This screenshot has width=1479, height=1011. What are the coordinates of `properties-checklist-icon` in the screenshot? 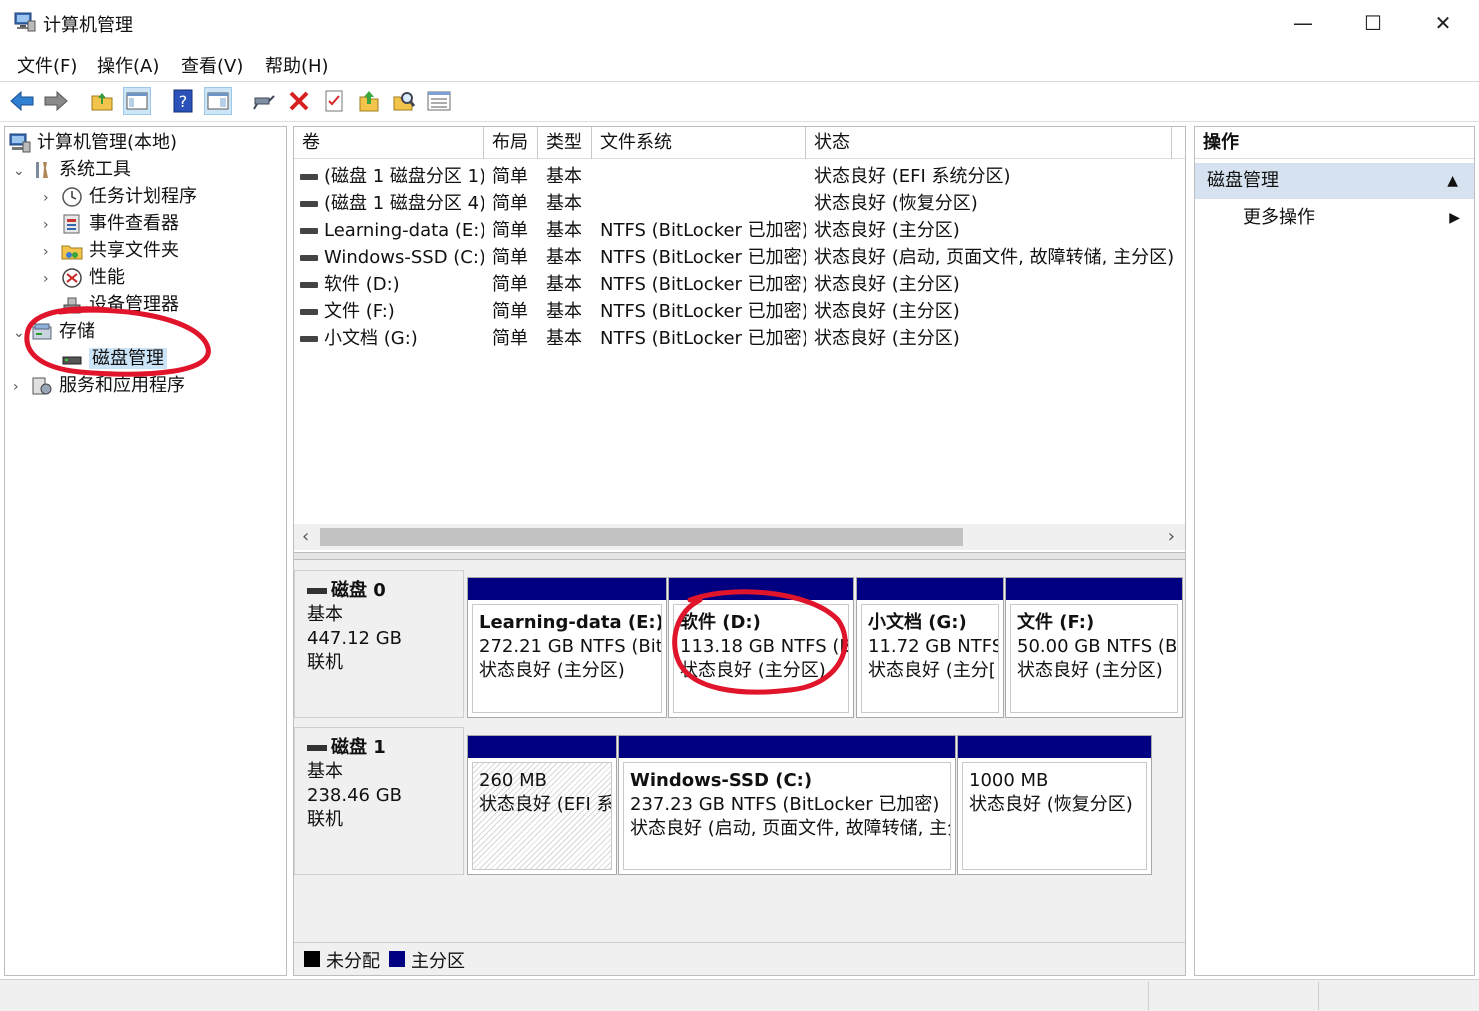 It's located at (334, 101).